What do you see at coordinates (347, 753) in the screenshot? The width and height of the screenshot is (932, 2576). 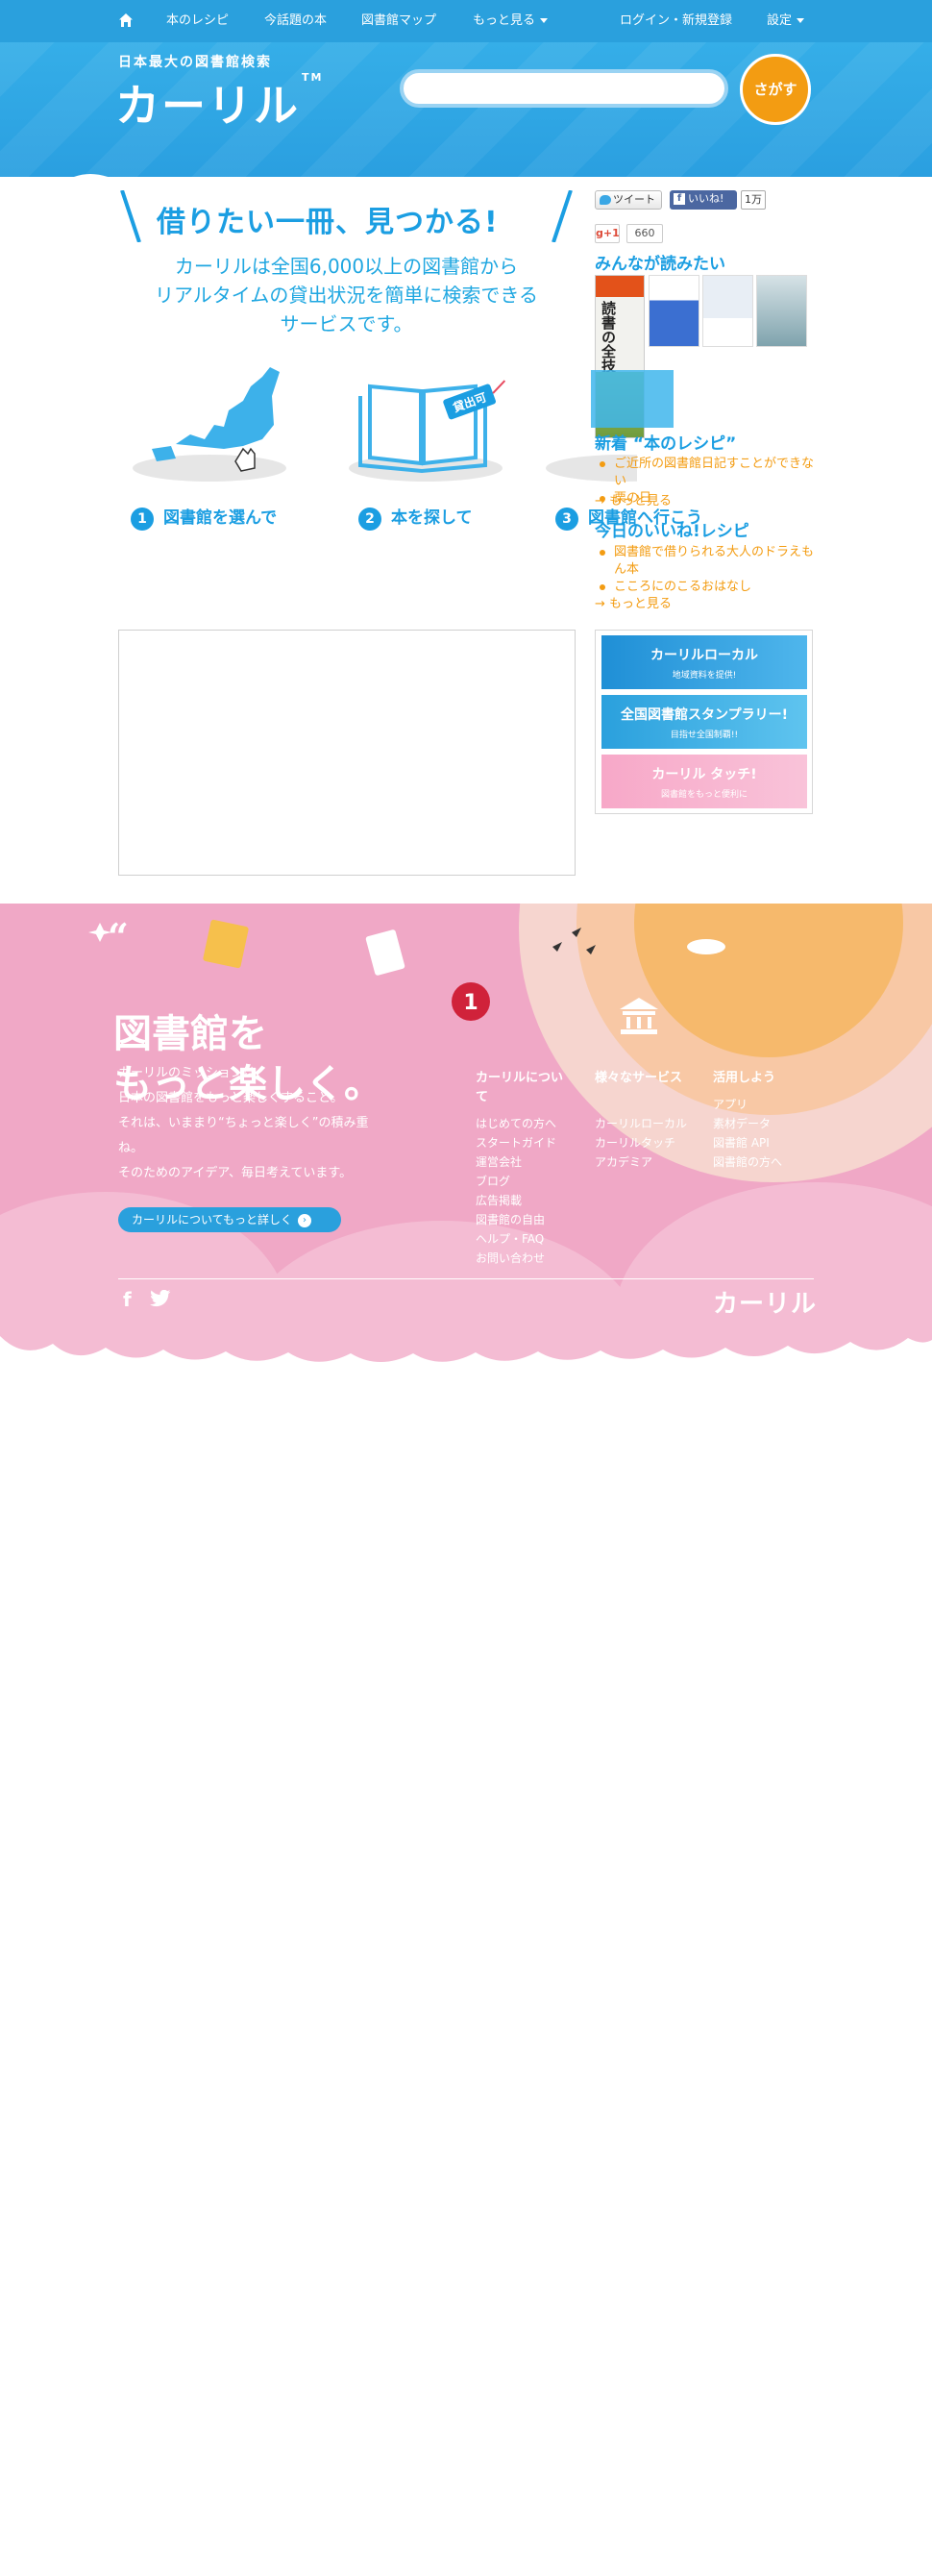 I see `ad-placeholder` at bounding box center [347, 753].